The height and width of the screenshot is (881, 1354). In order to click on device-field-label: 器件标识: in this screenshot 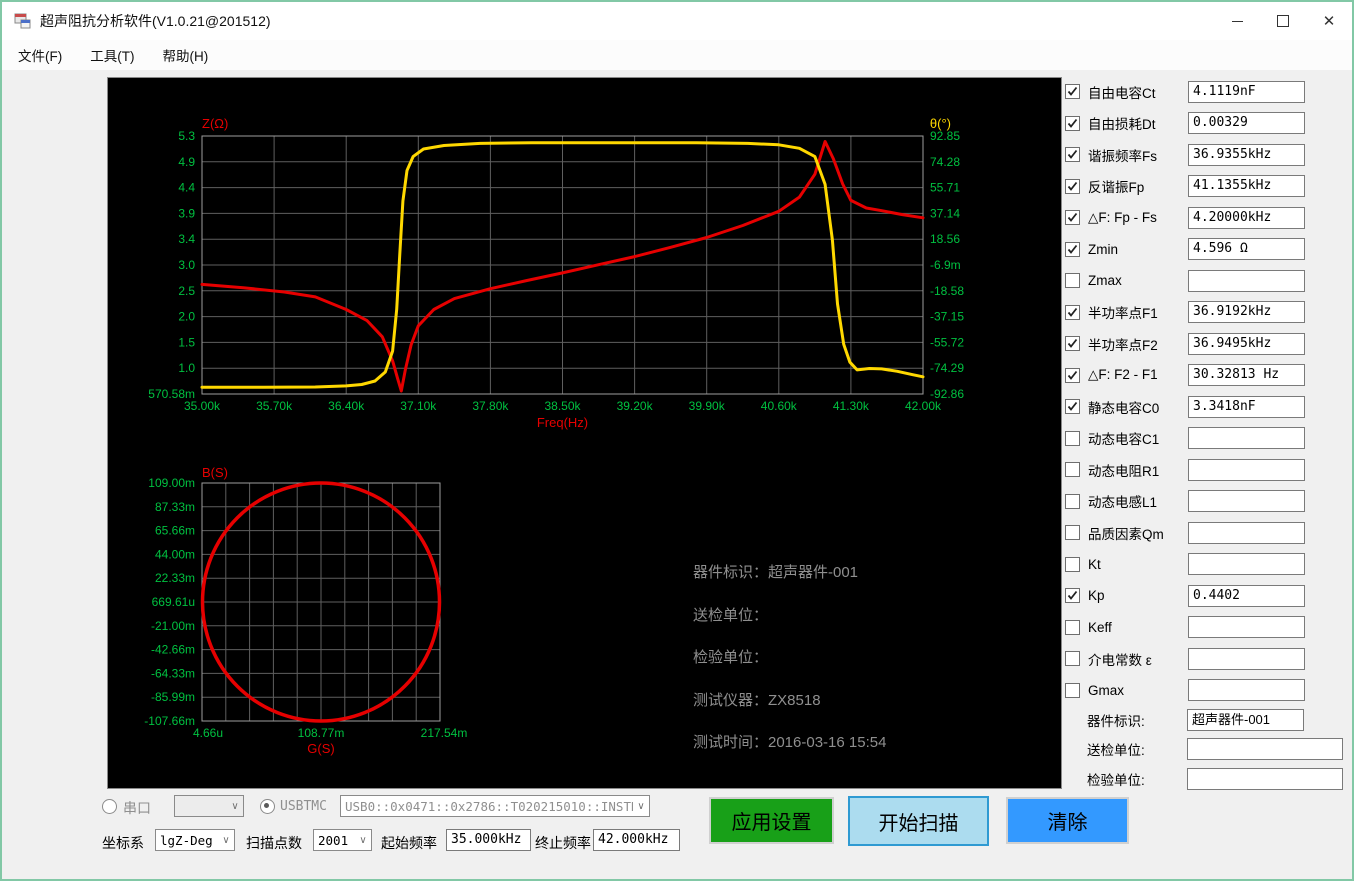, I will do `click(1116, 721)`.